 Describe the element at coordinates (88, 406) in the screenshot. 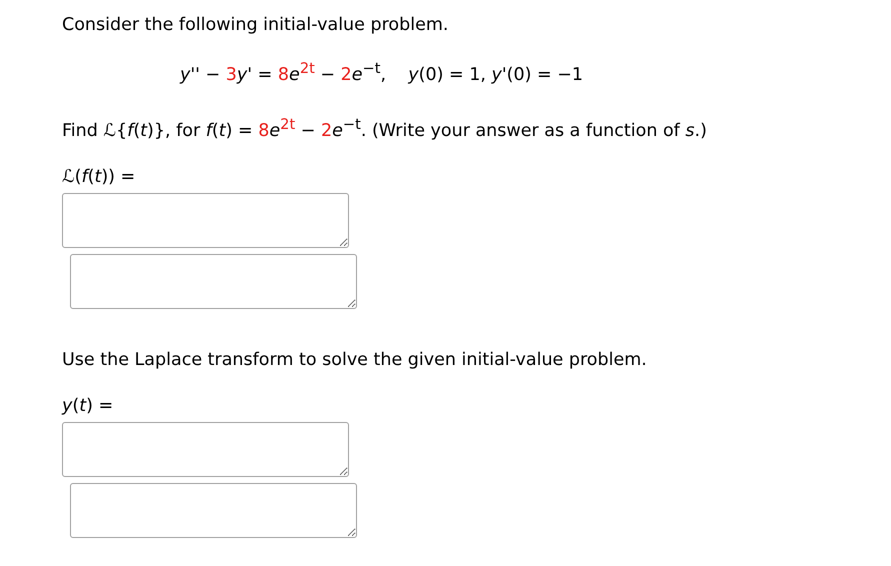

I see `answer-label: y(t) =` at that location.